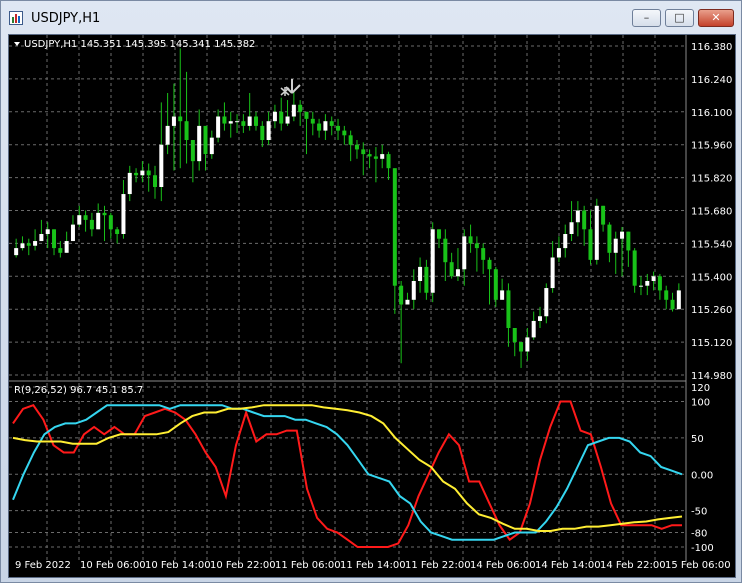  Describe the element at coordinates (700, 388) in the screenshot. I see `oscillator-axis-label: 120` at that location.